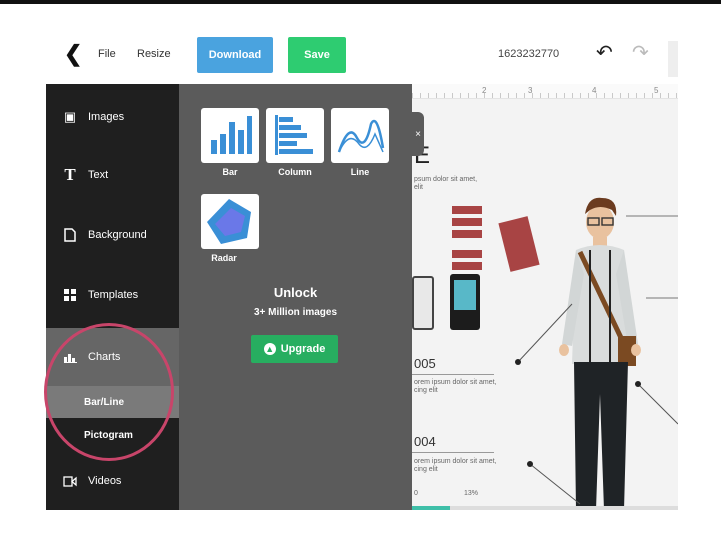 This screenshot has height=535, width=721. What do you see at coordinates (528, 54) in the screenshot?
I see `document-id: 1623232770` at bounding box center [528, 54].